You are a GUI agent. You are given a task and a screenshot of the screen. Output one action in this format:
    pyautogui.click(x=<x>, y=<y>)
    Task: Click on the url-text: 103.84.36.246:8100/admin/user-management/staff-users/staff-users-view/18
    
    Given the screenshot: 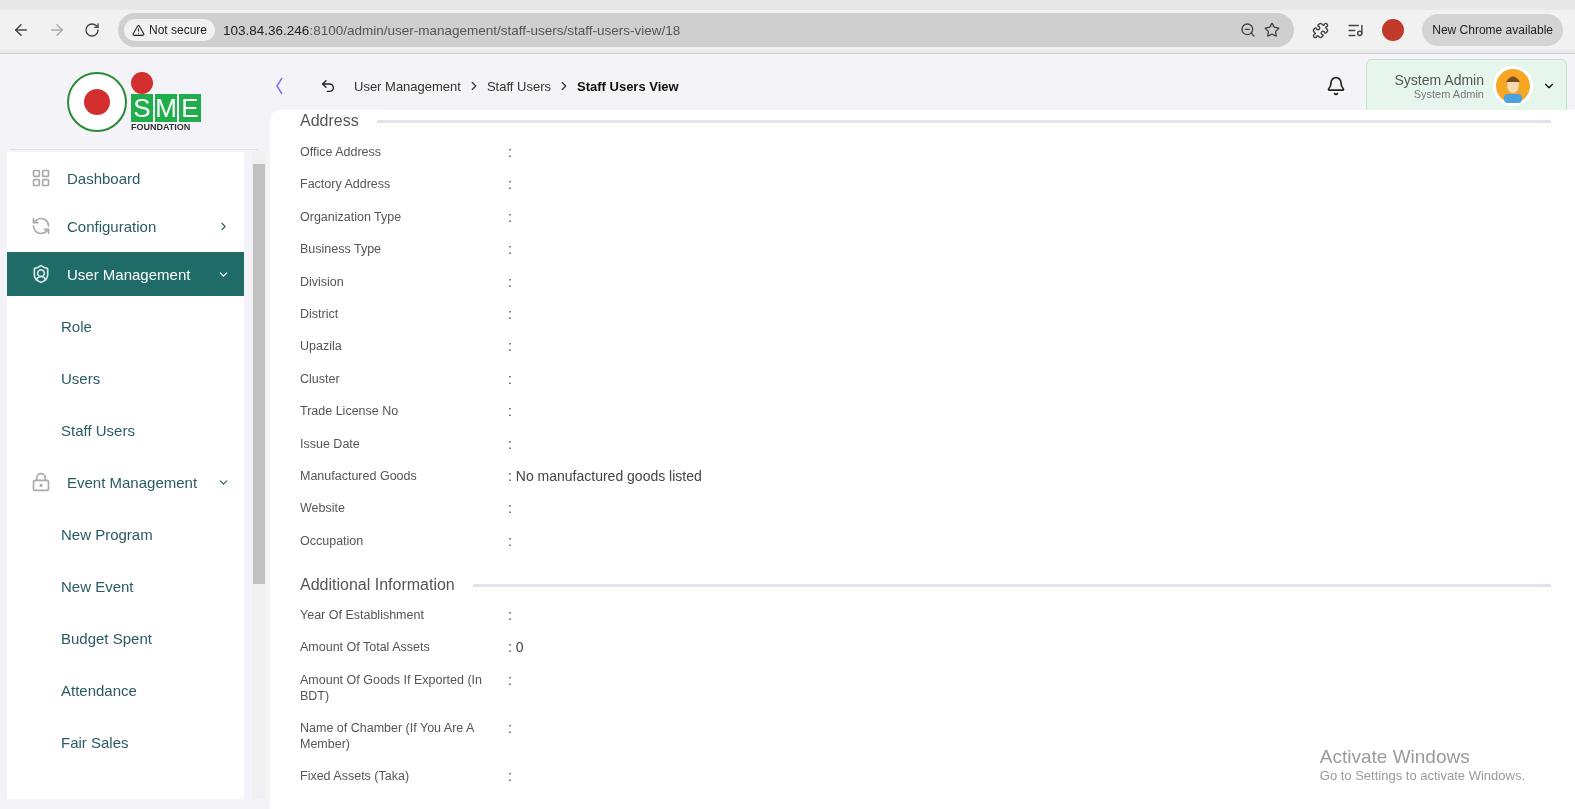 What is the action you would take?
    pyautogui.click(x=452, y=30)
    